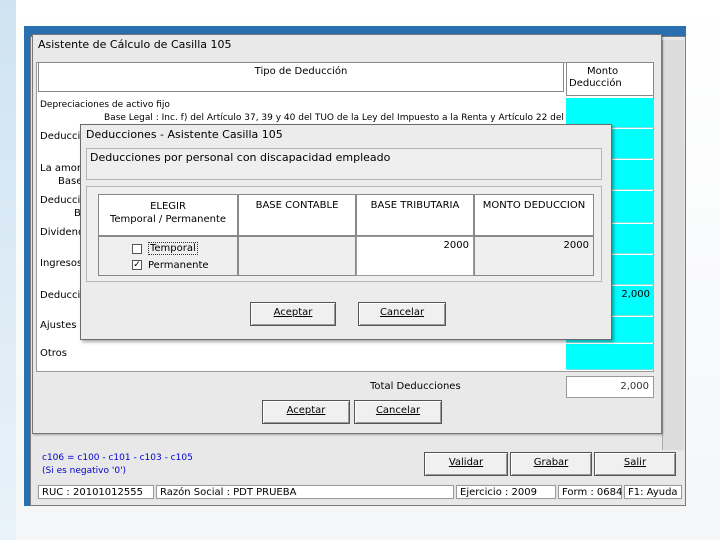 The image size is (720, 540). Describe the element at coordinates (673, 245) in the screenshot. I see `parent-side-strip` at that location.